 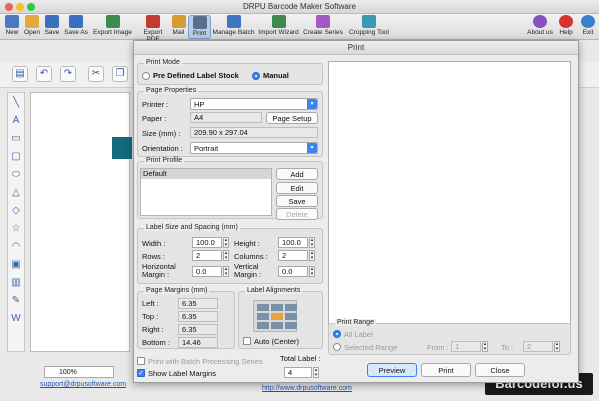 I want to click on height-stepper: ▴ ▾, so click(x=312, y=242).